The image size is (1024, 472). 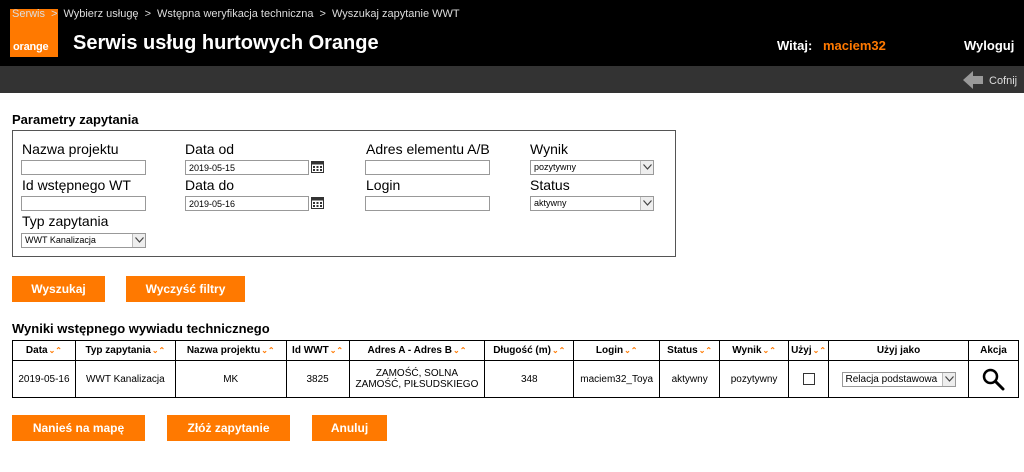 What do you see at coordinates (230, 379) in the screenshot?
I see `cell-project: MK` at bounding box center [230, 379].